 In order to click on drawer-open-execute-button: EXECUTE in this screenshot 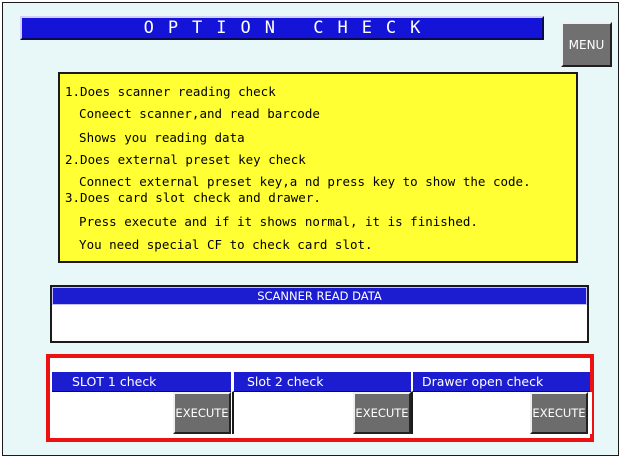, I will do `click(559, 413)`.